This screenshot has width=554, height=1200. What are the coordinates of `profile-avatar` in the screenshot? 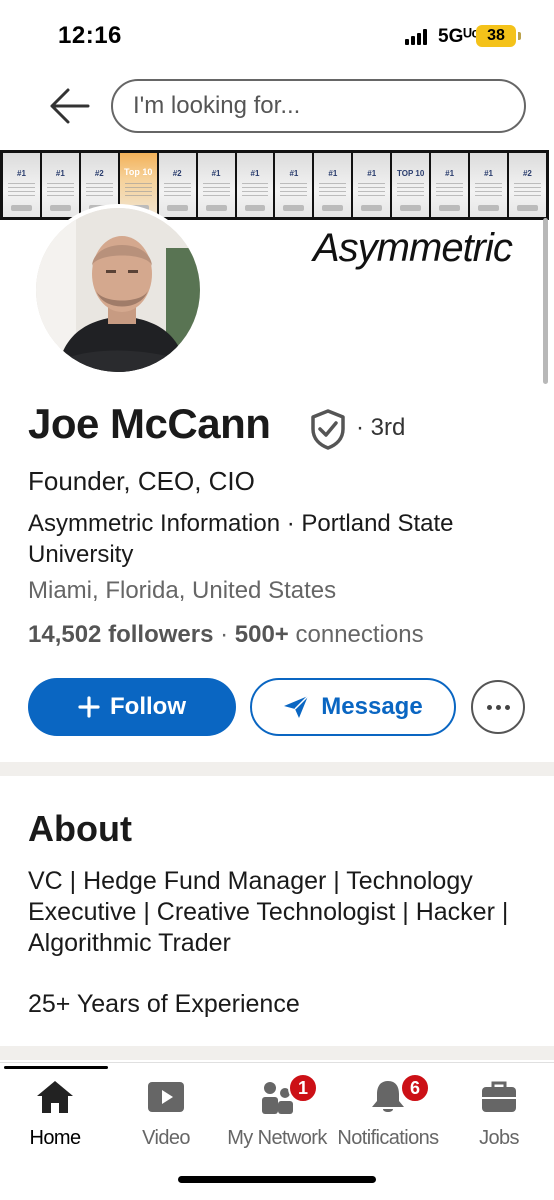 It's located at (118, 290).